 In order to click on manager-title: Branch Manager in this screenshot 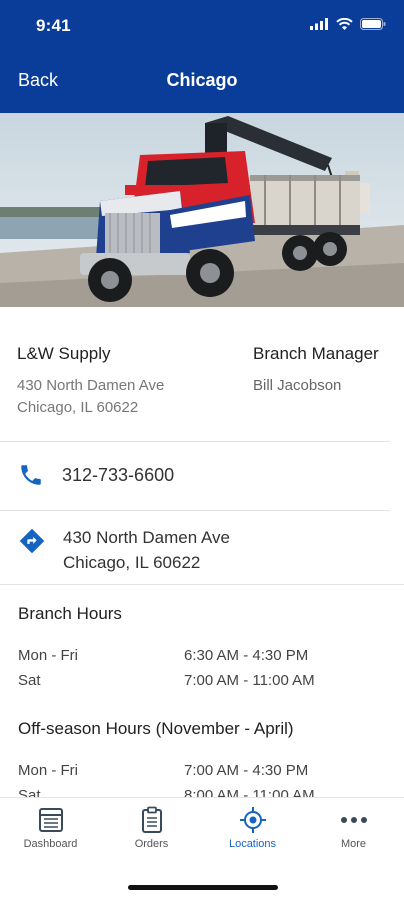, I will do `click(316, 353)`.